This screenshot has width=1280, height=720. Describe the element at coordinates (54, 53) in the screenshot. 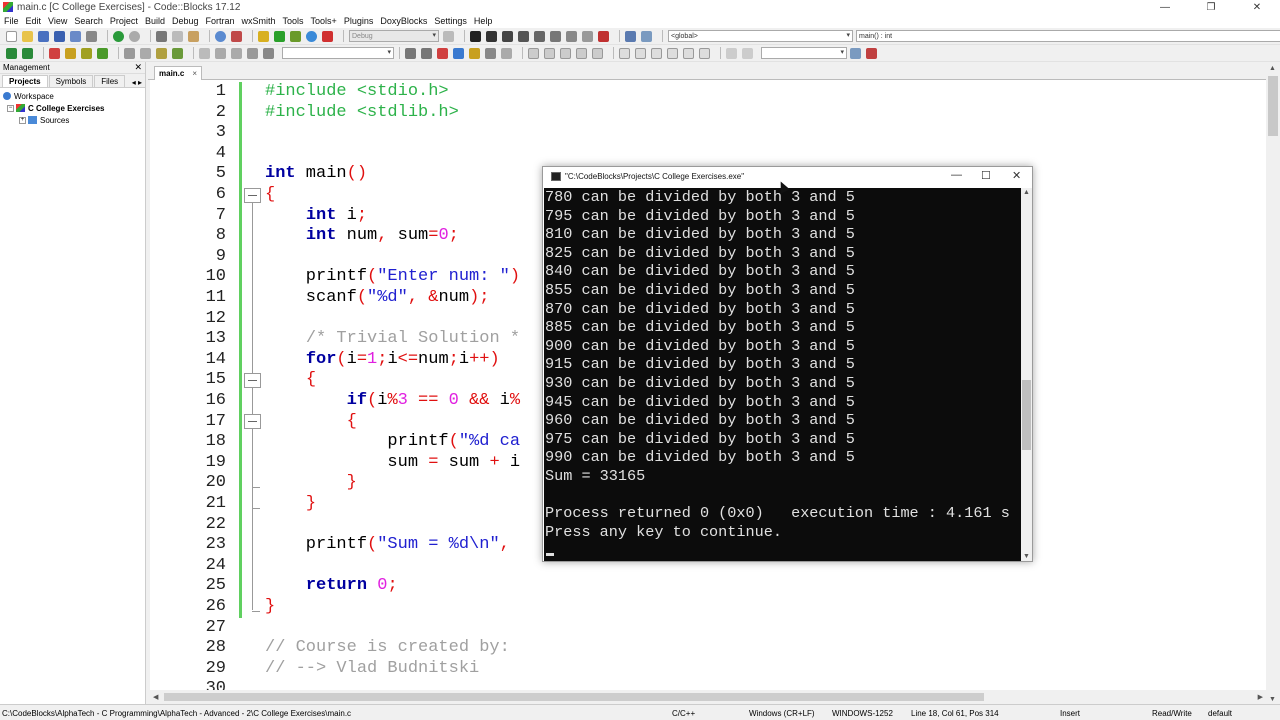

I see `bookmark-toggle-icon` at that location.